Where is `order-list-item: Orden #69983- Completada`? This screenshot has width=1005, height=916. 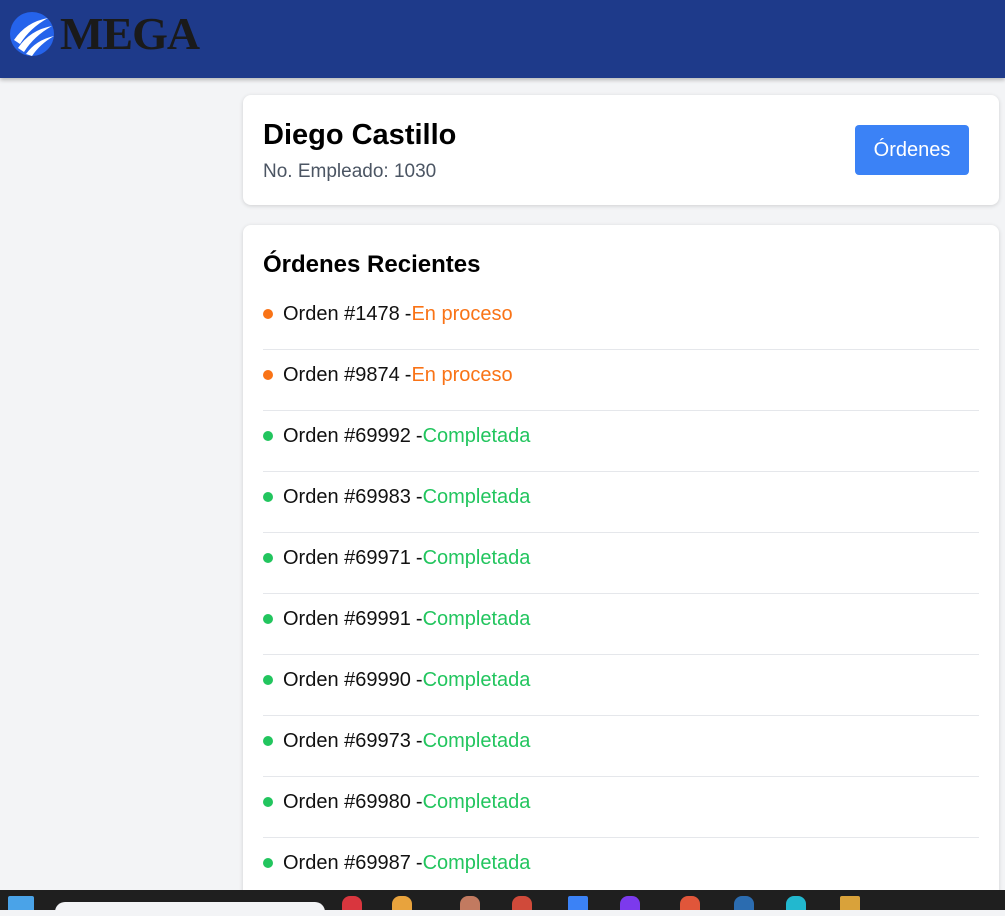 order-list-item: Orden #69983- Completada is located at coordinates (621, 502).